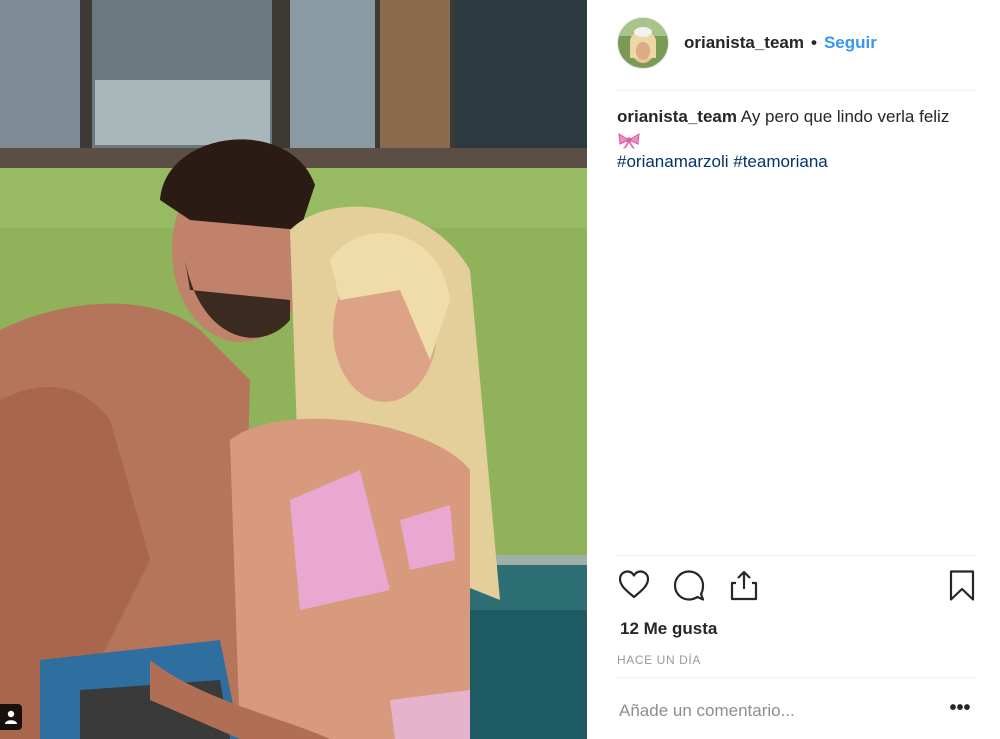  I want to click on comment-input, so click(779, 711).